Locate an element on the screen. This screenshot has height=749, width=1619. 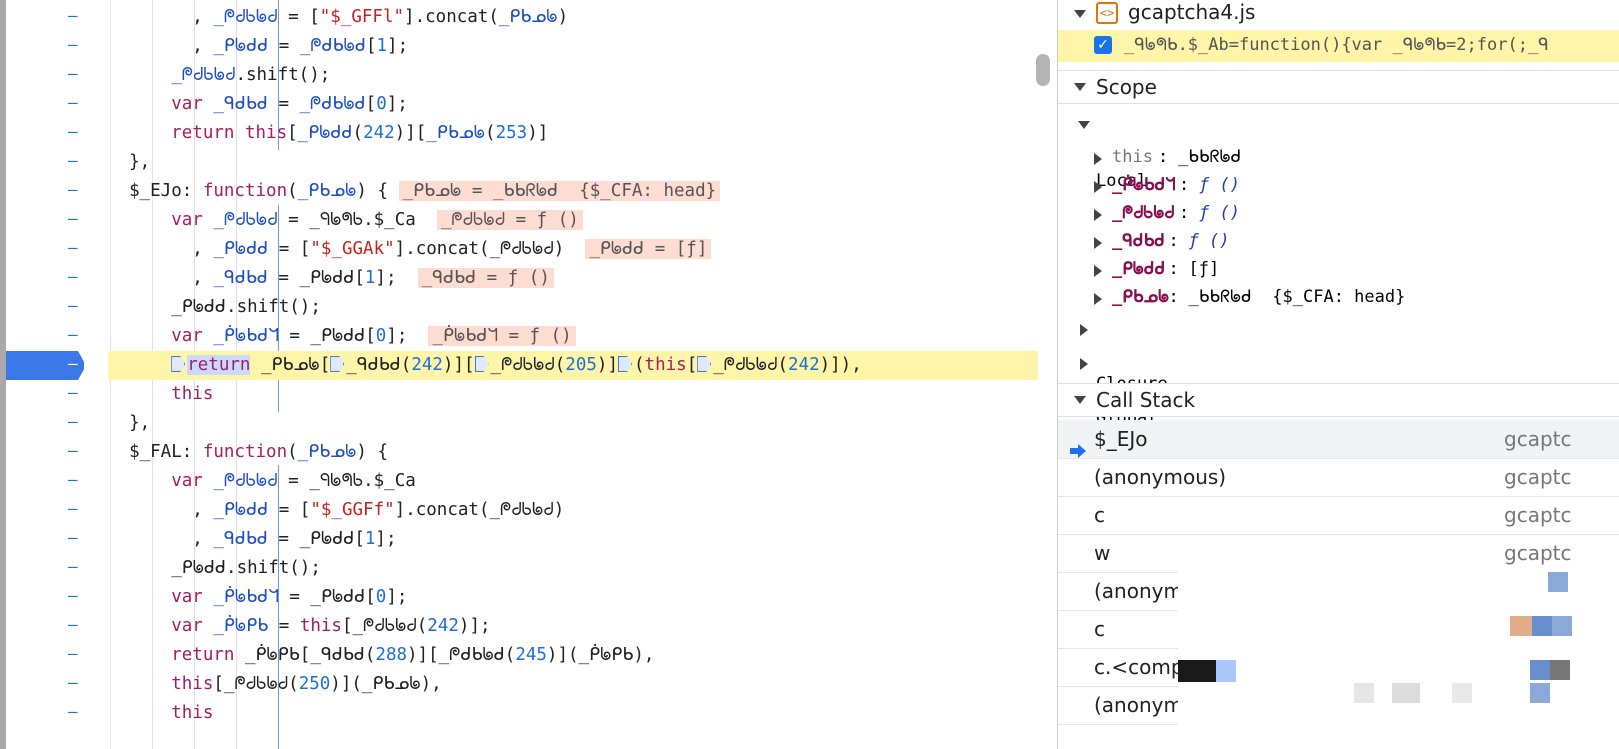
inline-value: _ᑭᖚᑯᑯ = [ƒ] is located at coordinates (648, 249).